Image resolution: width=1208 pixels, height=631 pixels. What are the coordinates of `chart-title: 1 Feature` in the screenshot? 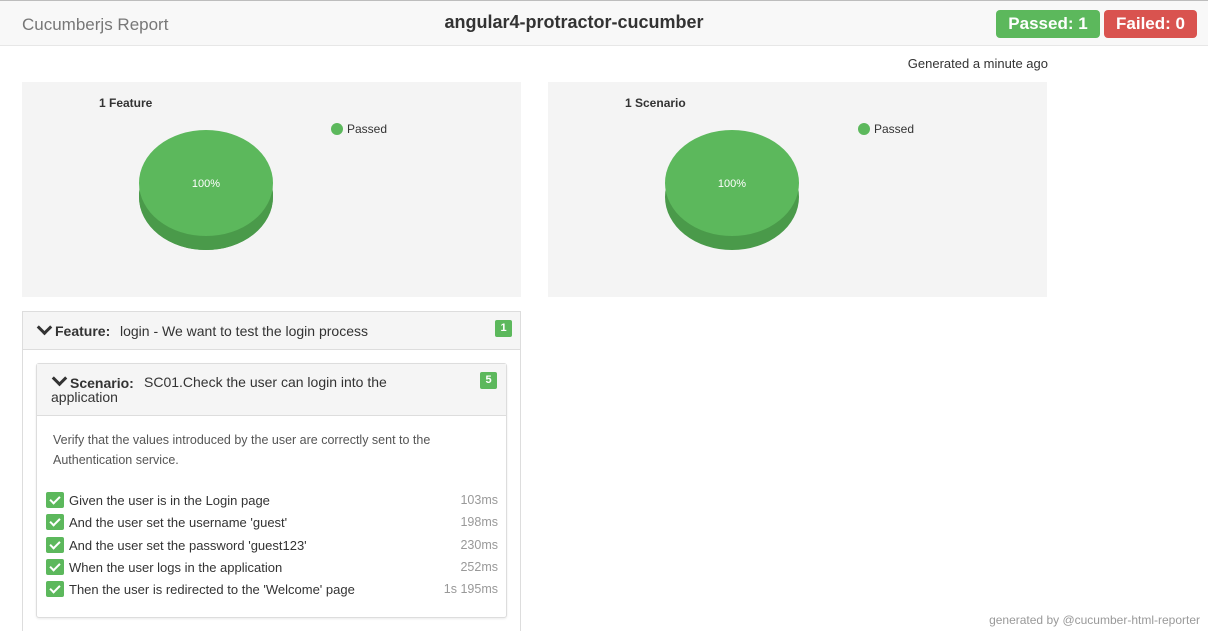 It's located at (126, 103).